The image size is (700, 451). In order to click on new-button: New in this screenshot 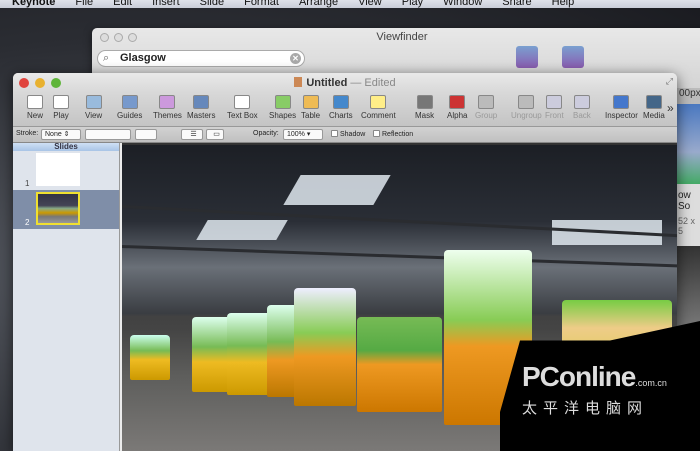, I will do `click(35, 107)`.